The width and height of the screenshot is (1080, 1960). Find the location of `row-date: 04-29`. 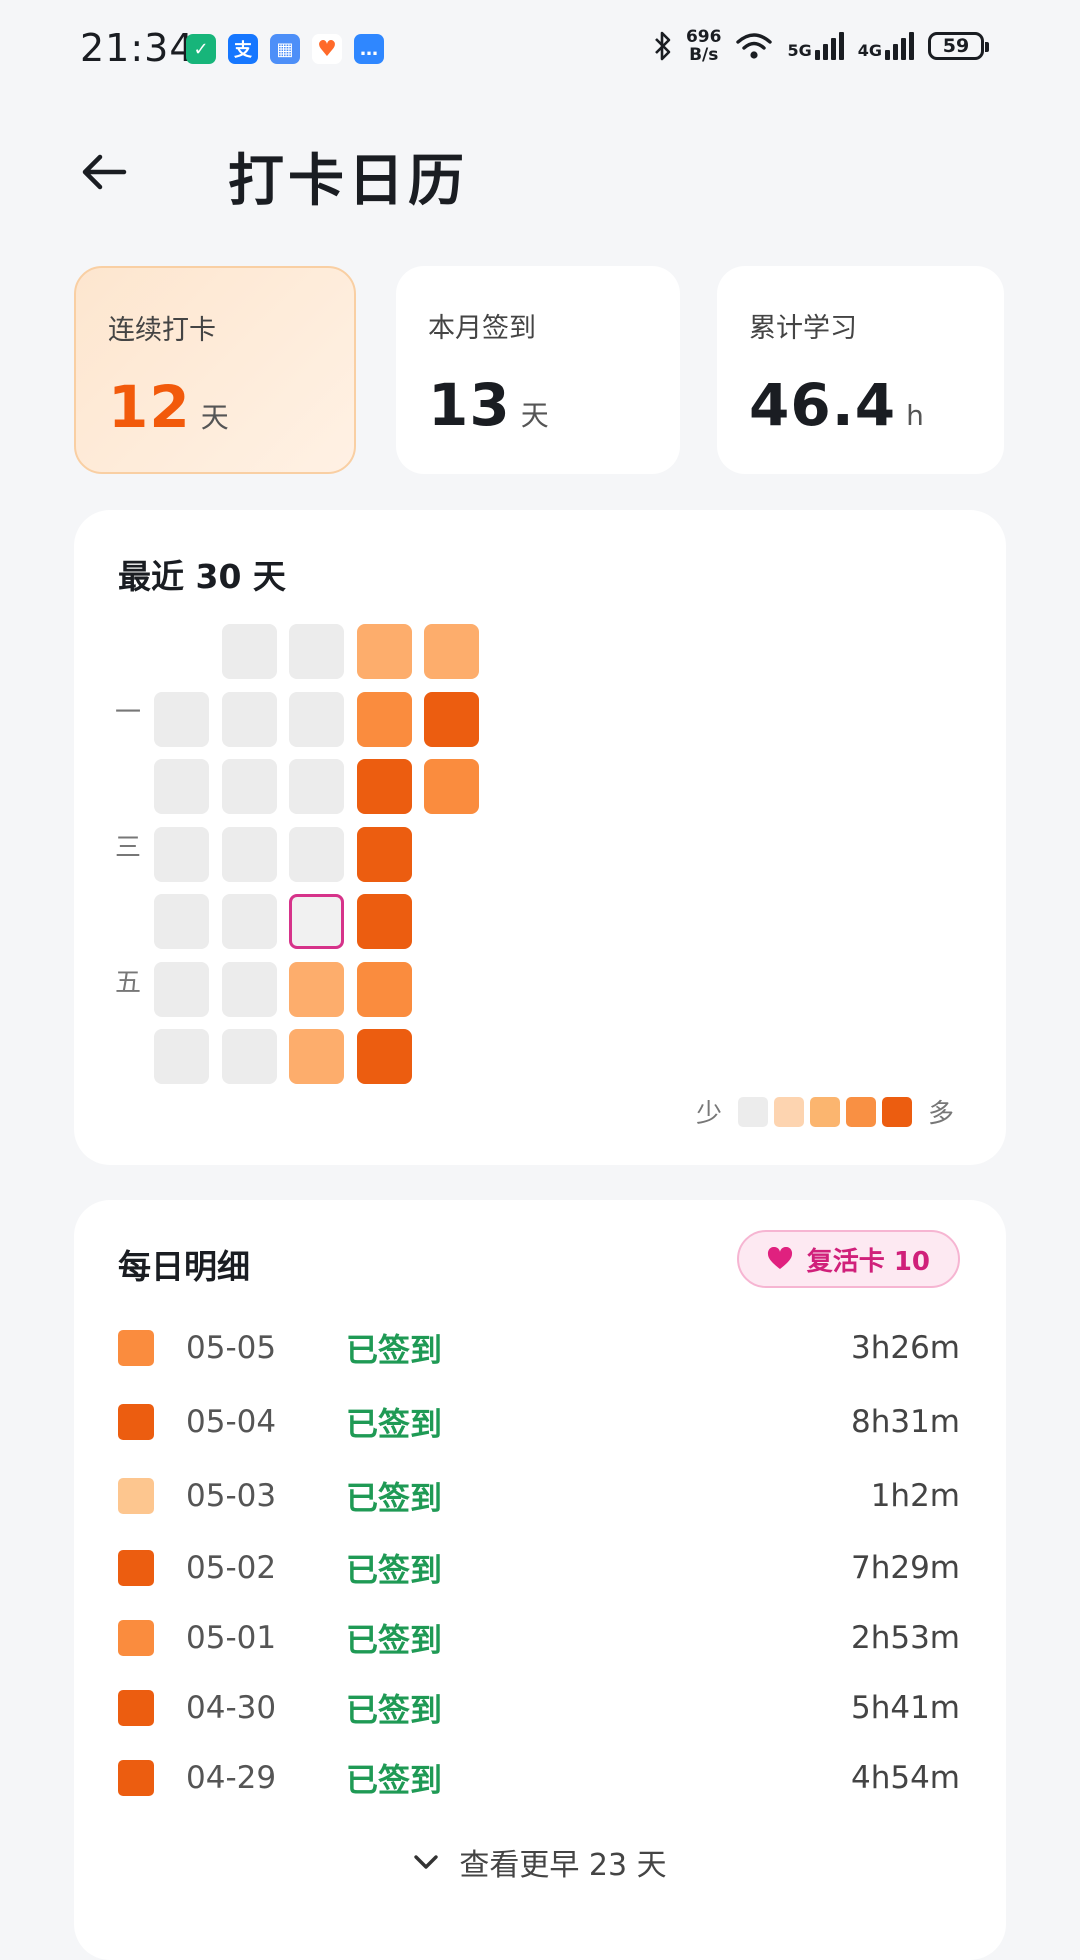

row-date: 04-29 is located at coordinates (231, 1778).